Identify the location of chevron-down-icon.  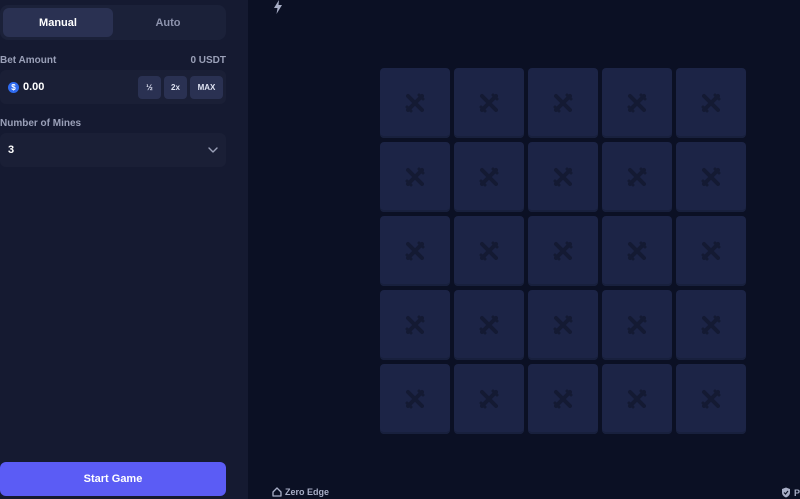
(213, 150).